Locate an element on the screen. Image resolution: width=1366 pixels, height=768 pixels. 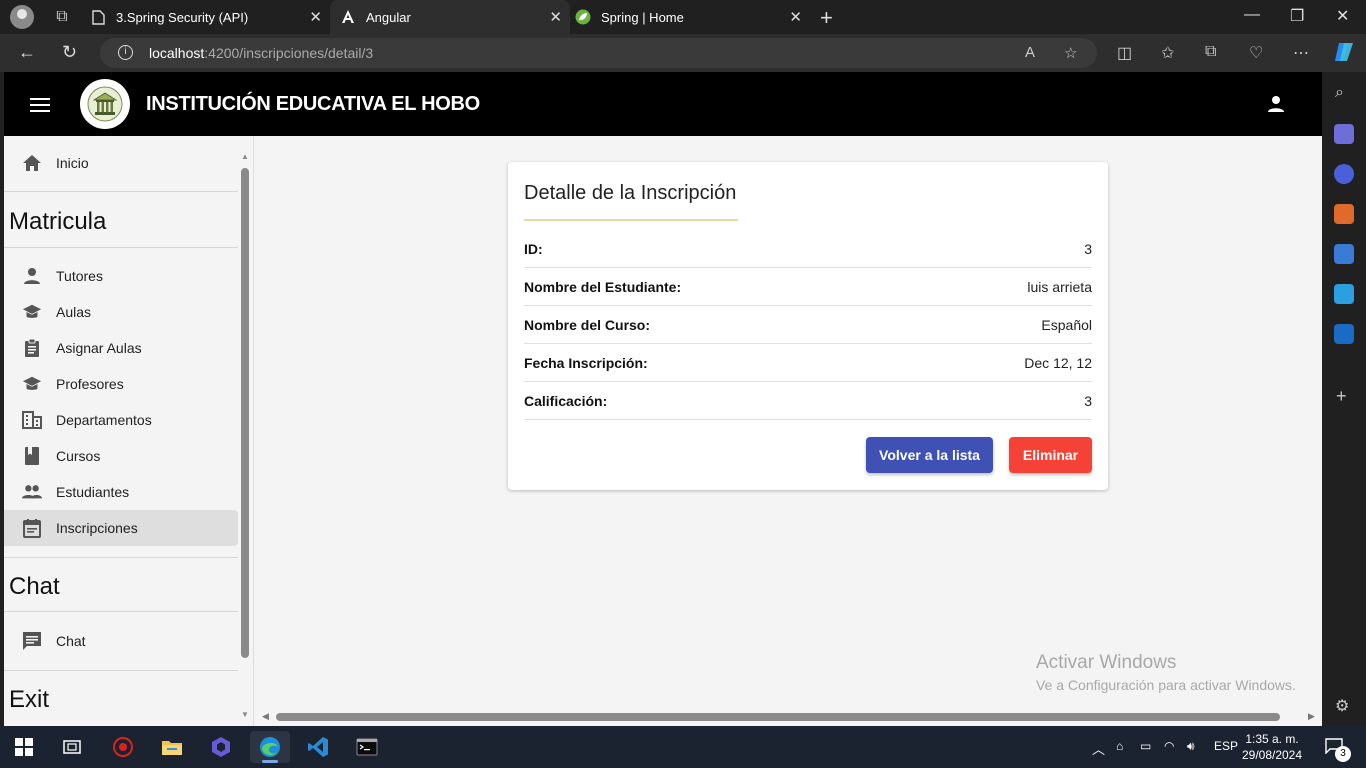
minimize-icon: — is located at coordinates (1252, 15).